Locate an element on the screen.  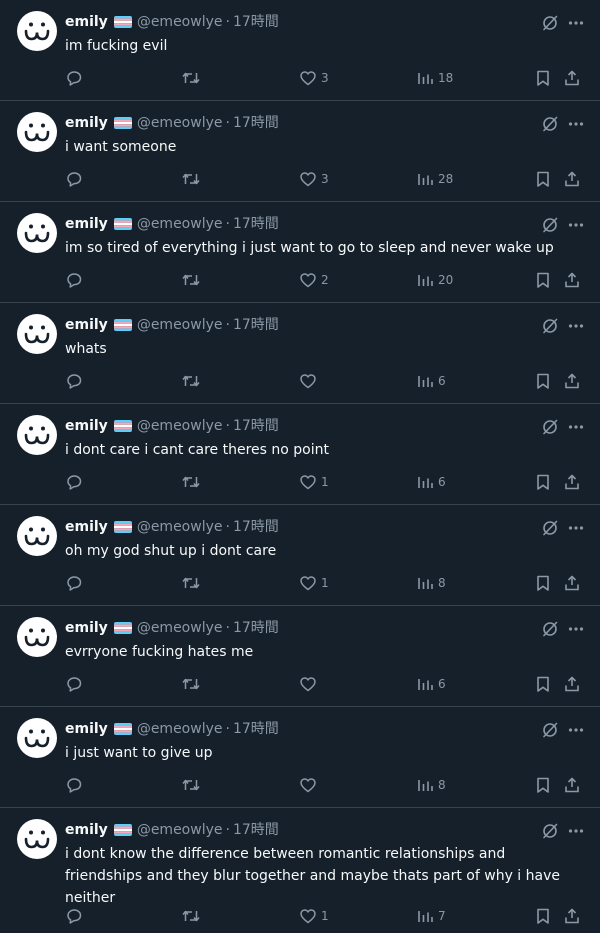
like-button: 3 is located at coordinates (314, 179).